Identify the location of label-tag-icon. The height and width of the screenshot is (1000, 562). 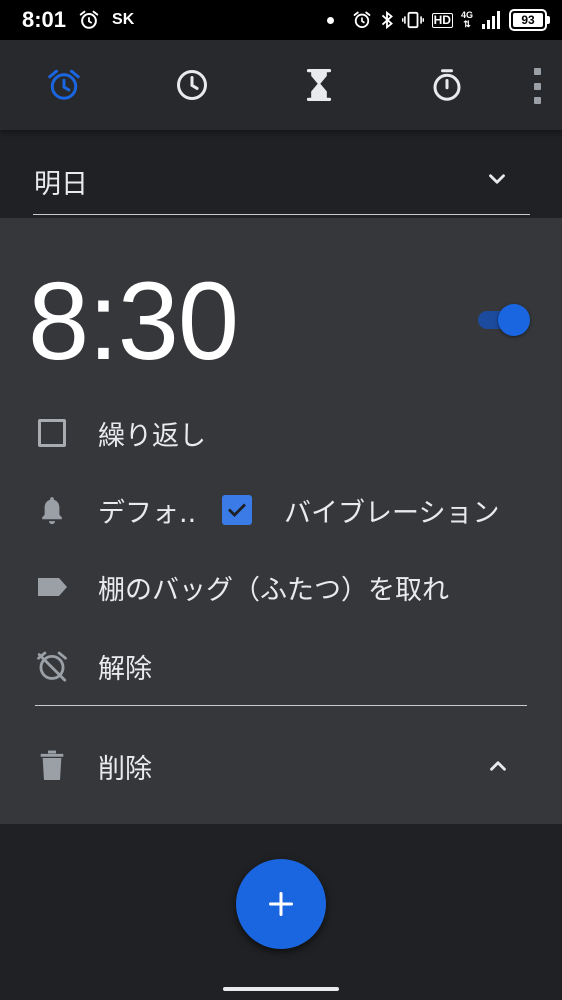
(52, 587).